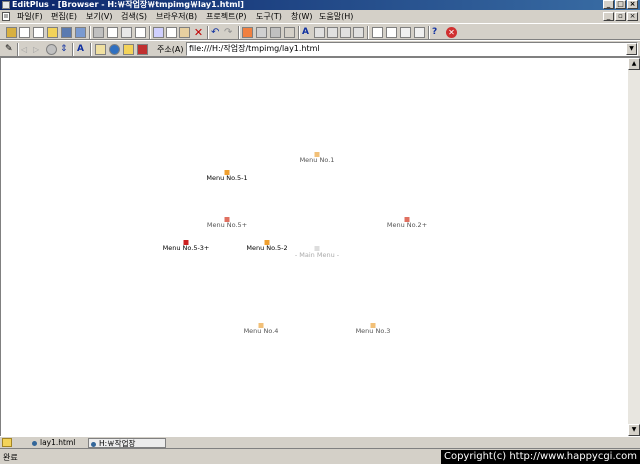  What do you see at coordinates (634, 64) in the screenshot?
I see `scroll-up-button: ▲` at bounding box center [634, 64].